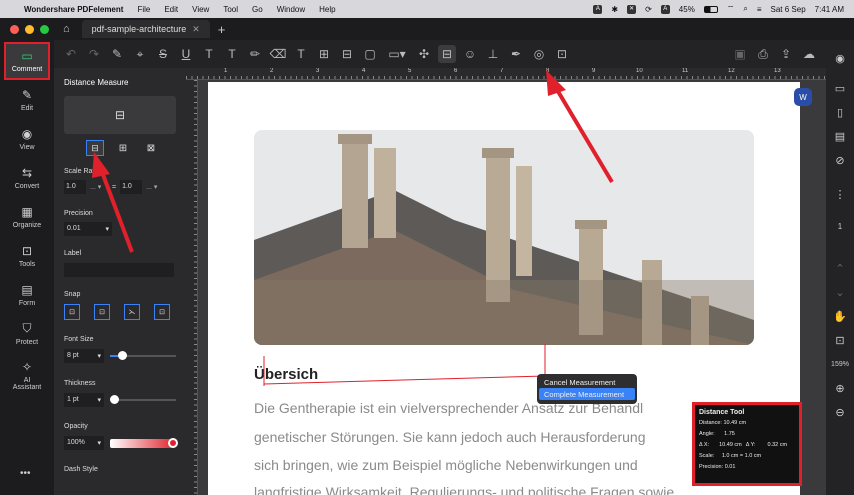  Describe the element at coordinates (516, 54) in the screenshot. I see `signature-icon: ✒` at that location.